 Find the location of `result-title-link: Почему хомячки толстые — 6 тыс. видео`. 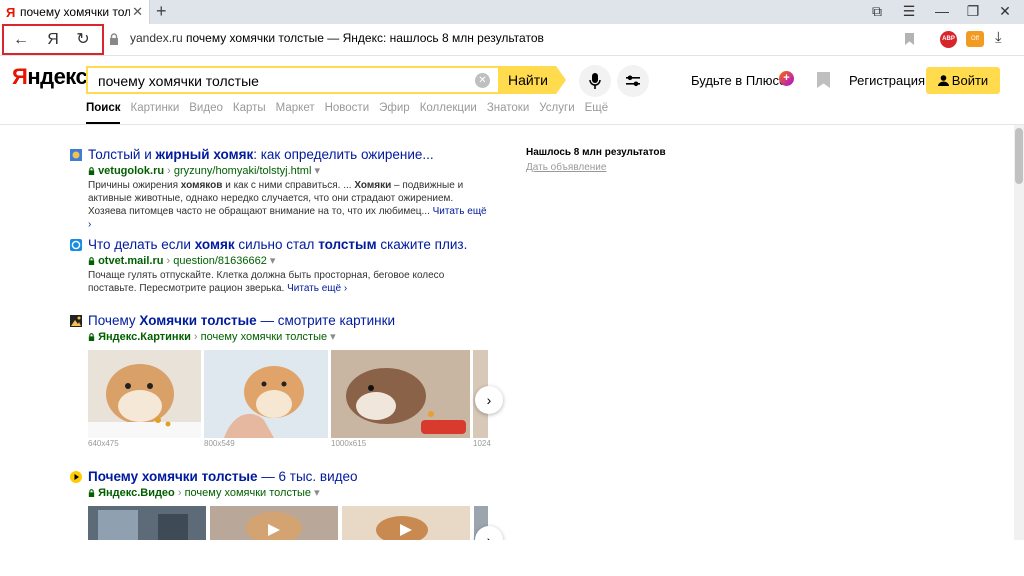

result-title-link: Почему хомячки толстые — 6 тыс. видео is located at coordinates (223, 476).